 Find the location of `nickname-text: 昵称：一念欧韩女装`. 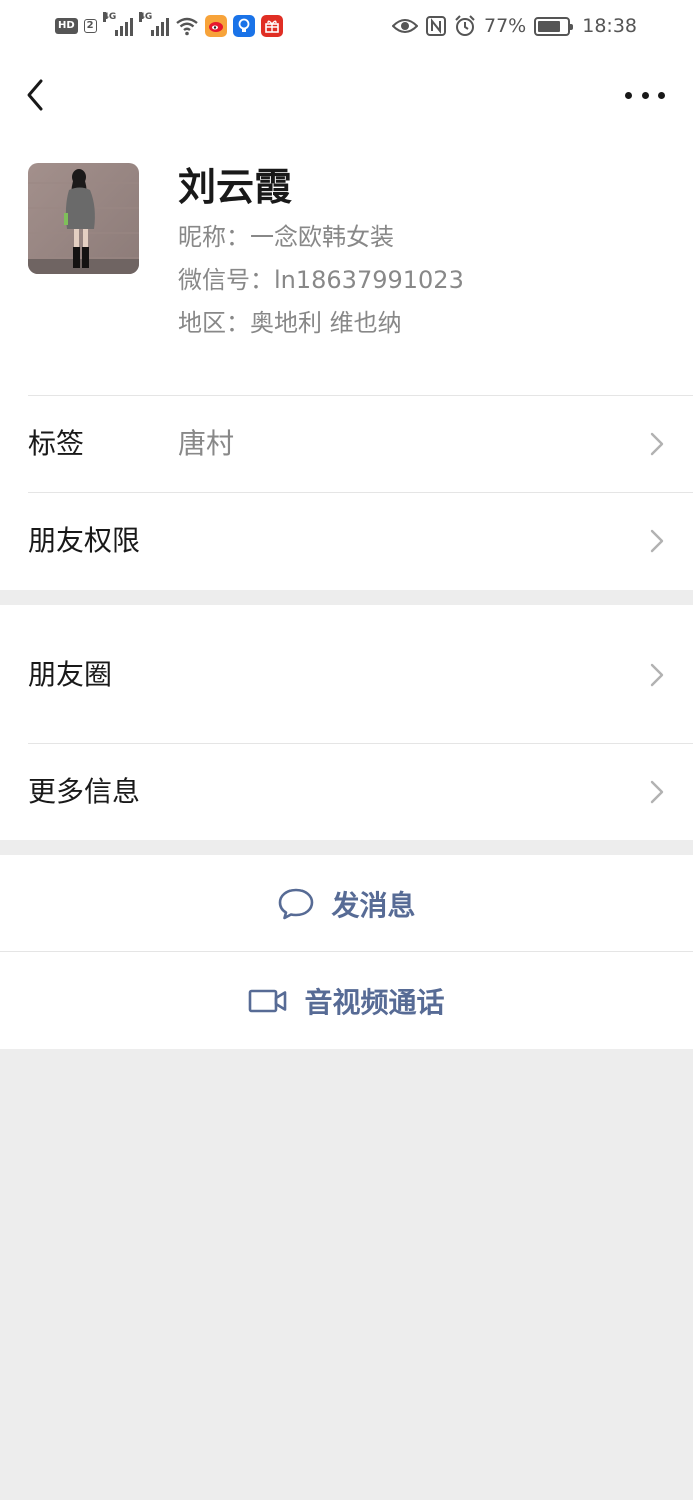

nickname-text: 昵称：一念欧韩女装 is located at coordinates (286, 237).